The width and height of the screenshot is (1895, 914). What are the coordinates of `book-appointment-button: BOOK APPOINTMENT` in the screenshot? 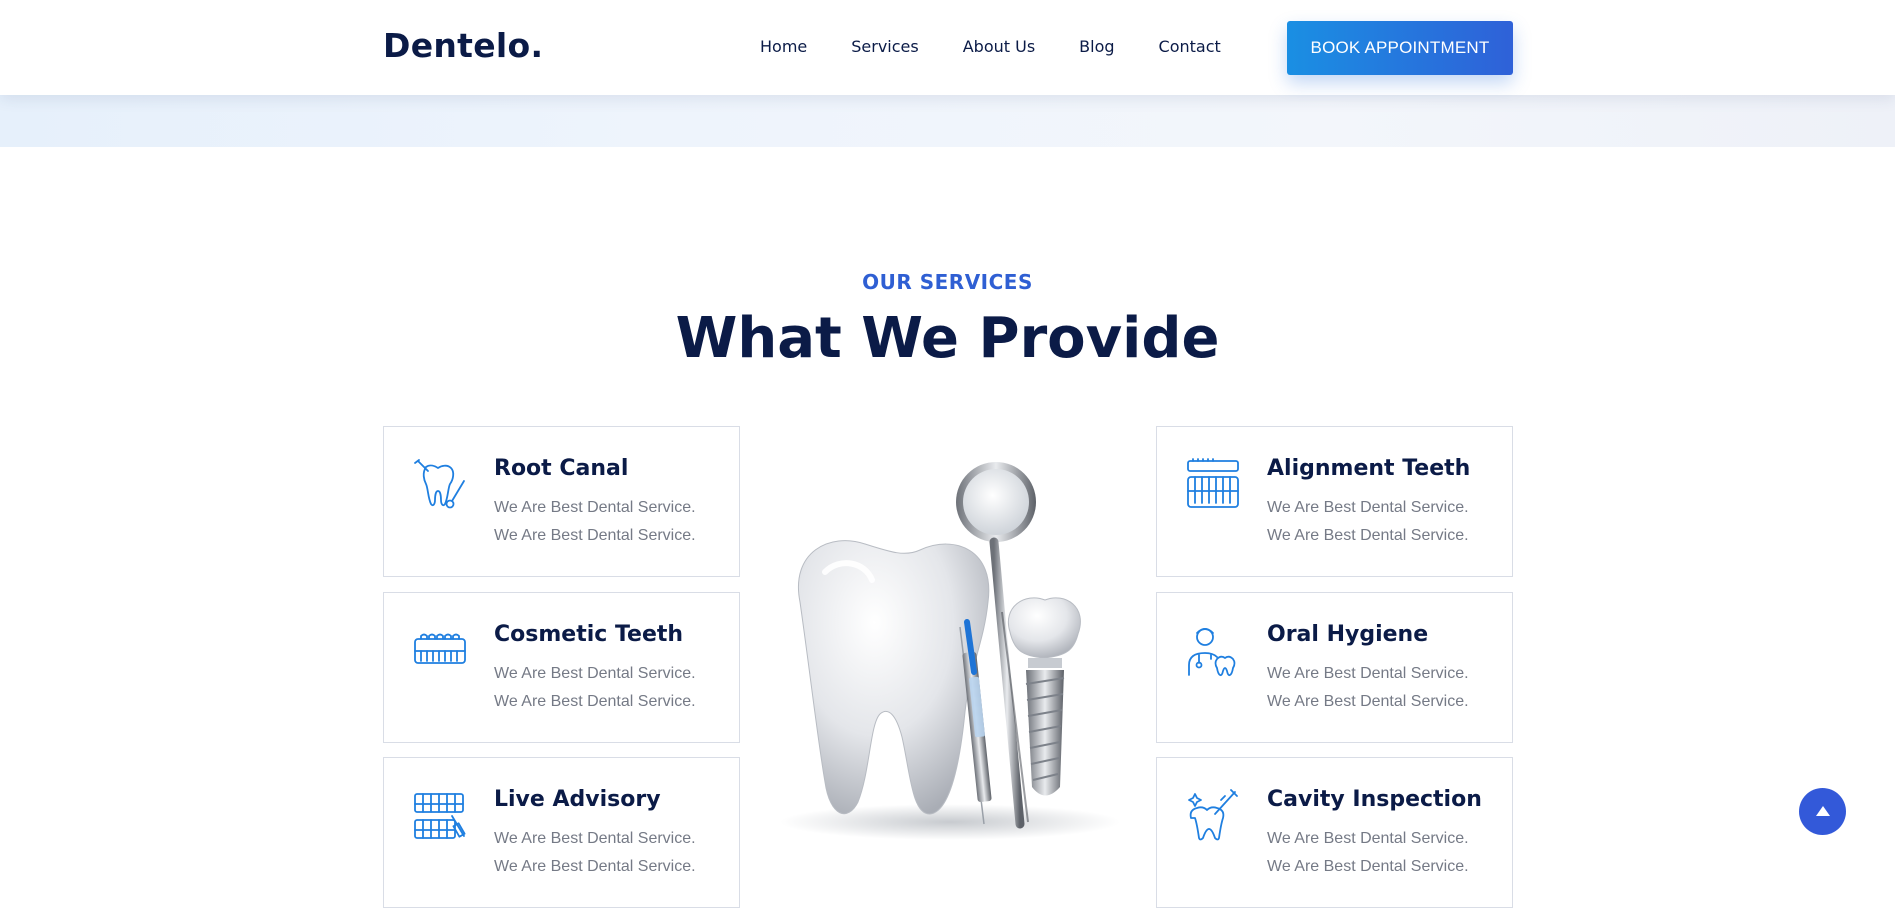 It's located at (1400, 48).